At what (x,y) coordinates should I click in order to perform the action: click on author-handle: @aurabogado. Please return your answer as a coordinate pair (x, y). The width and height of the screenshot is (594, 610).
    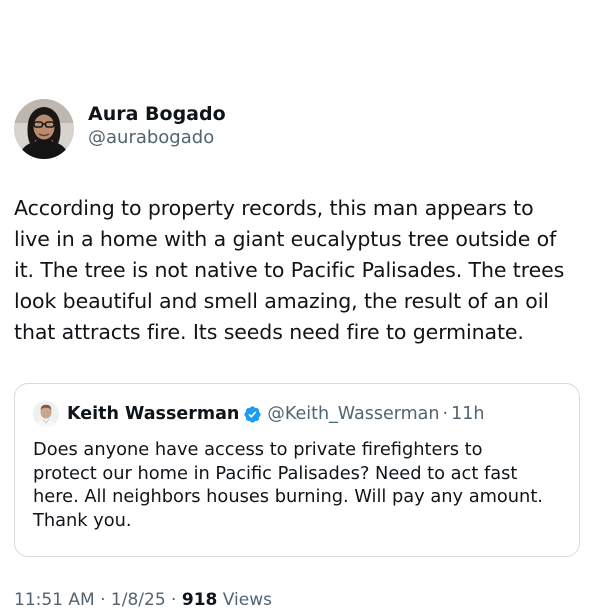
    Looking at the image, I should click on (157, 138).